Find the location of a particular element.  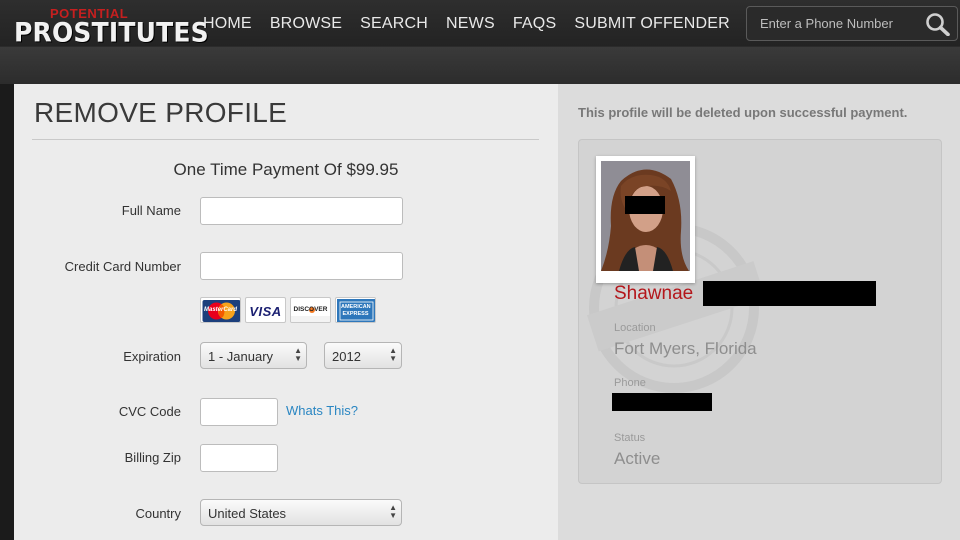

full-name-input is located at coordinates (301, 211).